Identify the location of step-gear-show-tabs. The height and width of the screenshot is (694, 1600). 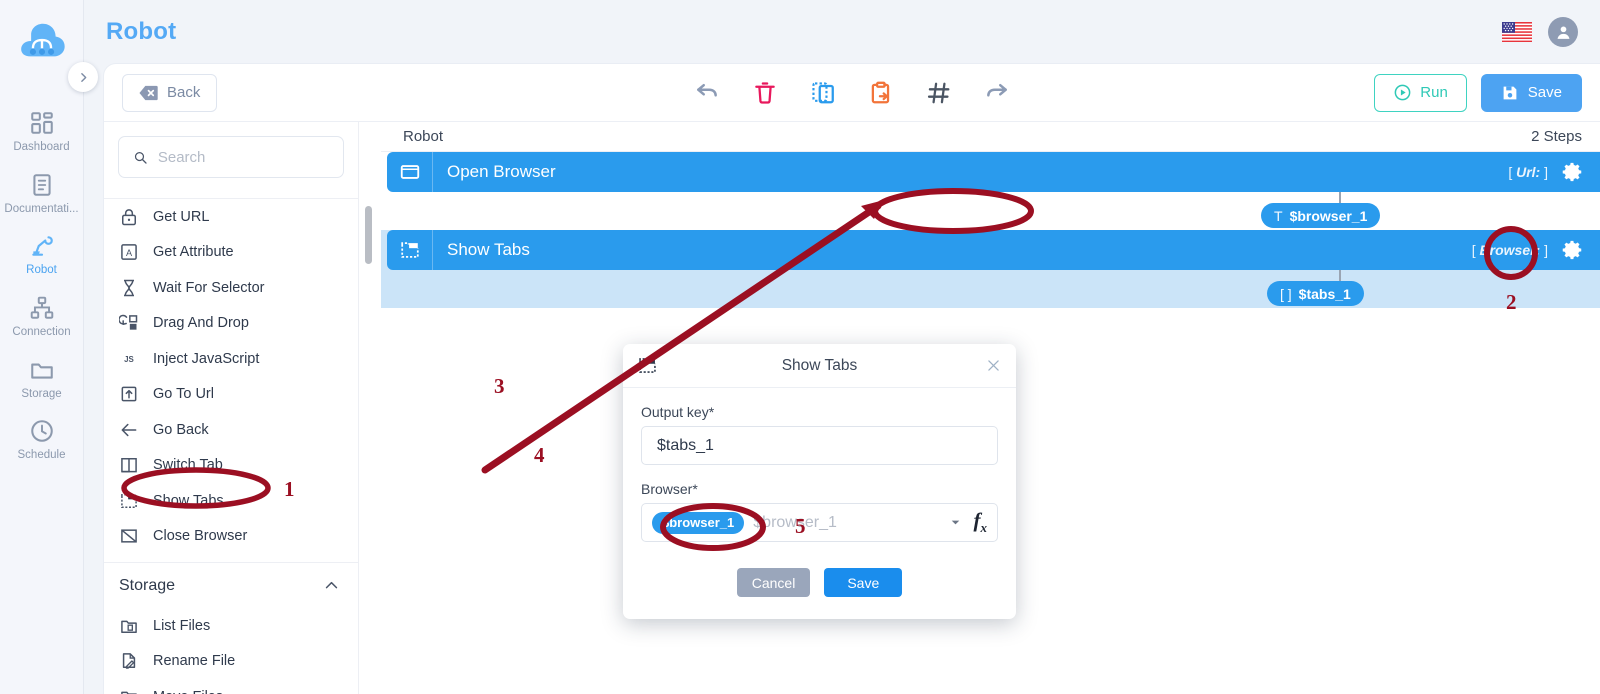
(1573, 250).